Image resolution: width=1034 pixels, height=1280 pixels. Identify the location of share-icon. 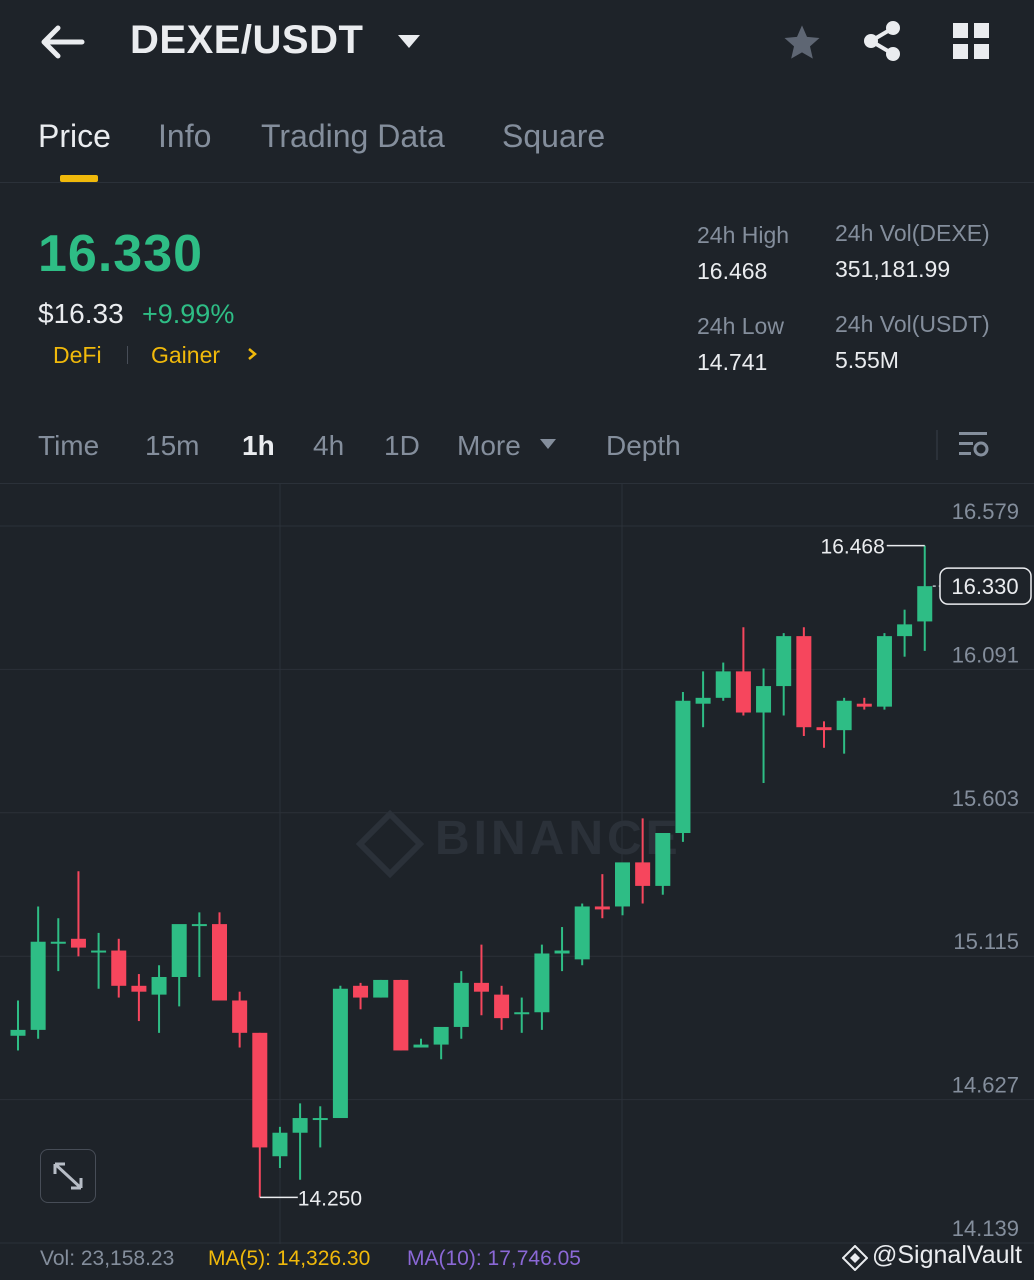
(883, 41).